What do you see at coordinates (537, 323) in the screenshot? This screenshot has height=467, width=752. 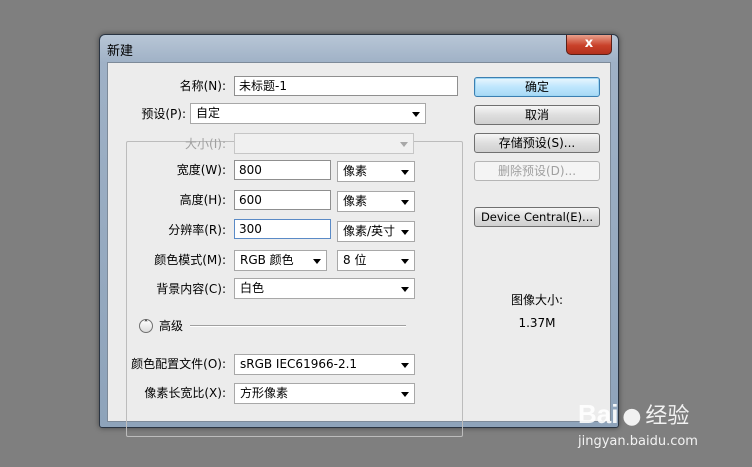 I see `image-size-value: 1.37M` at bounding box center [537, 323].